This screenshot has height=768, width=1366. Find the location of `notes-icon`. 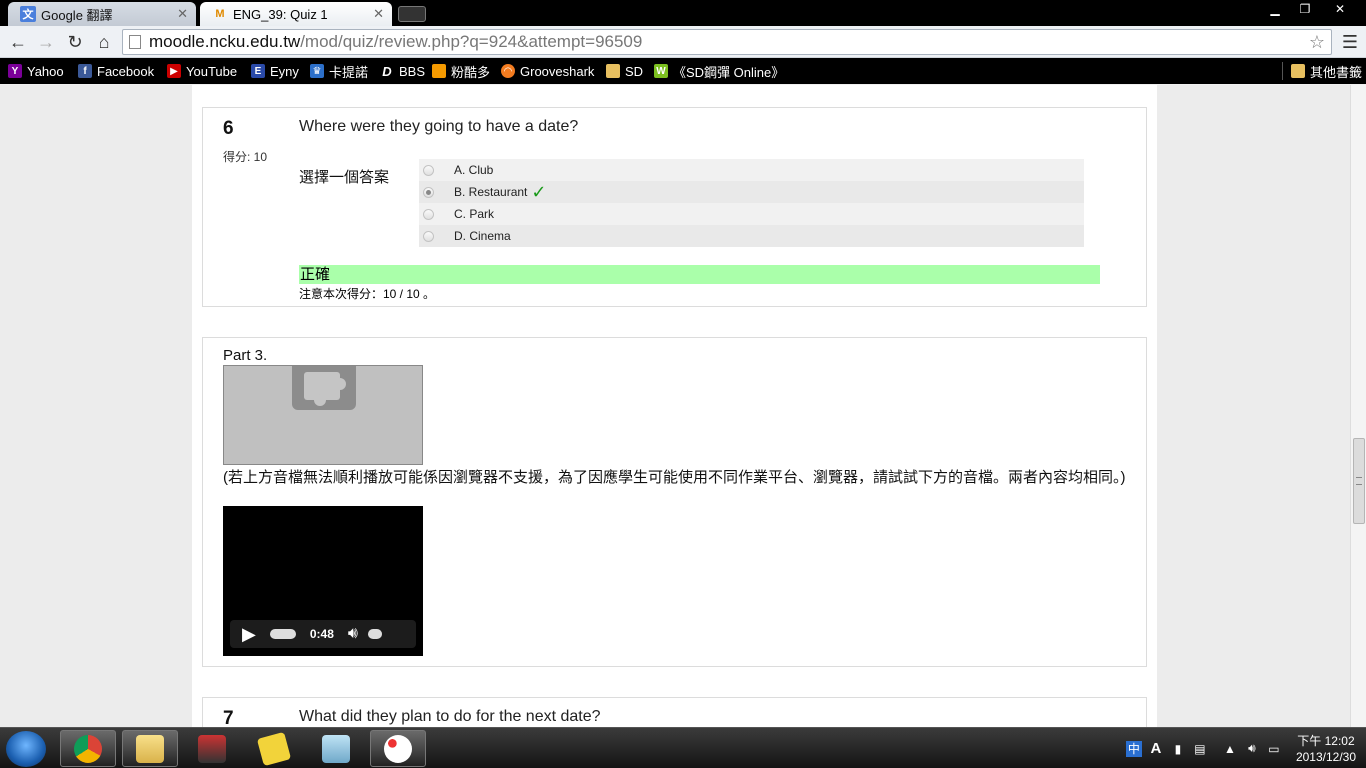

notes-icon is located at coordinates (336, 748).